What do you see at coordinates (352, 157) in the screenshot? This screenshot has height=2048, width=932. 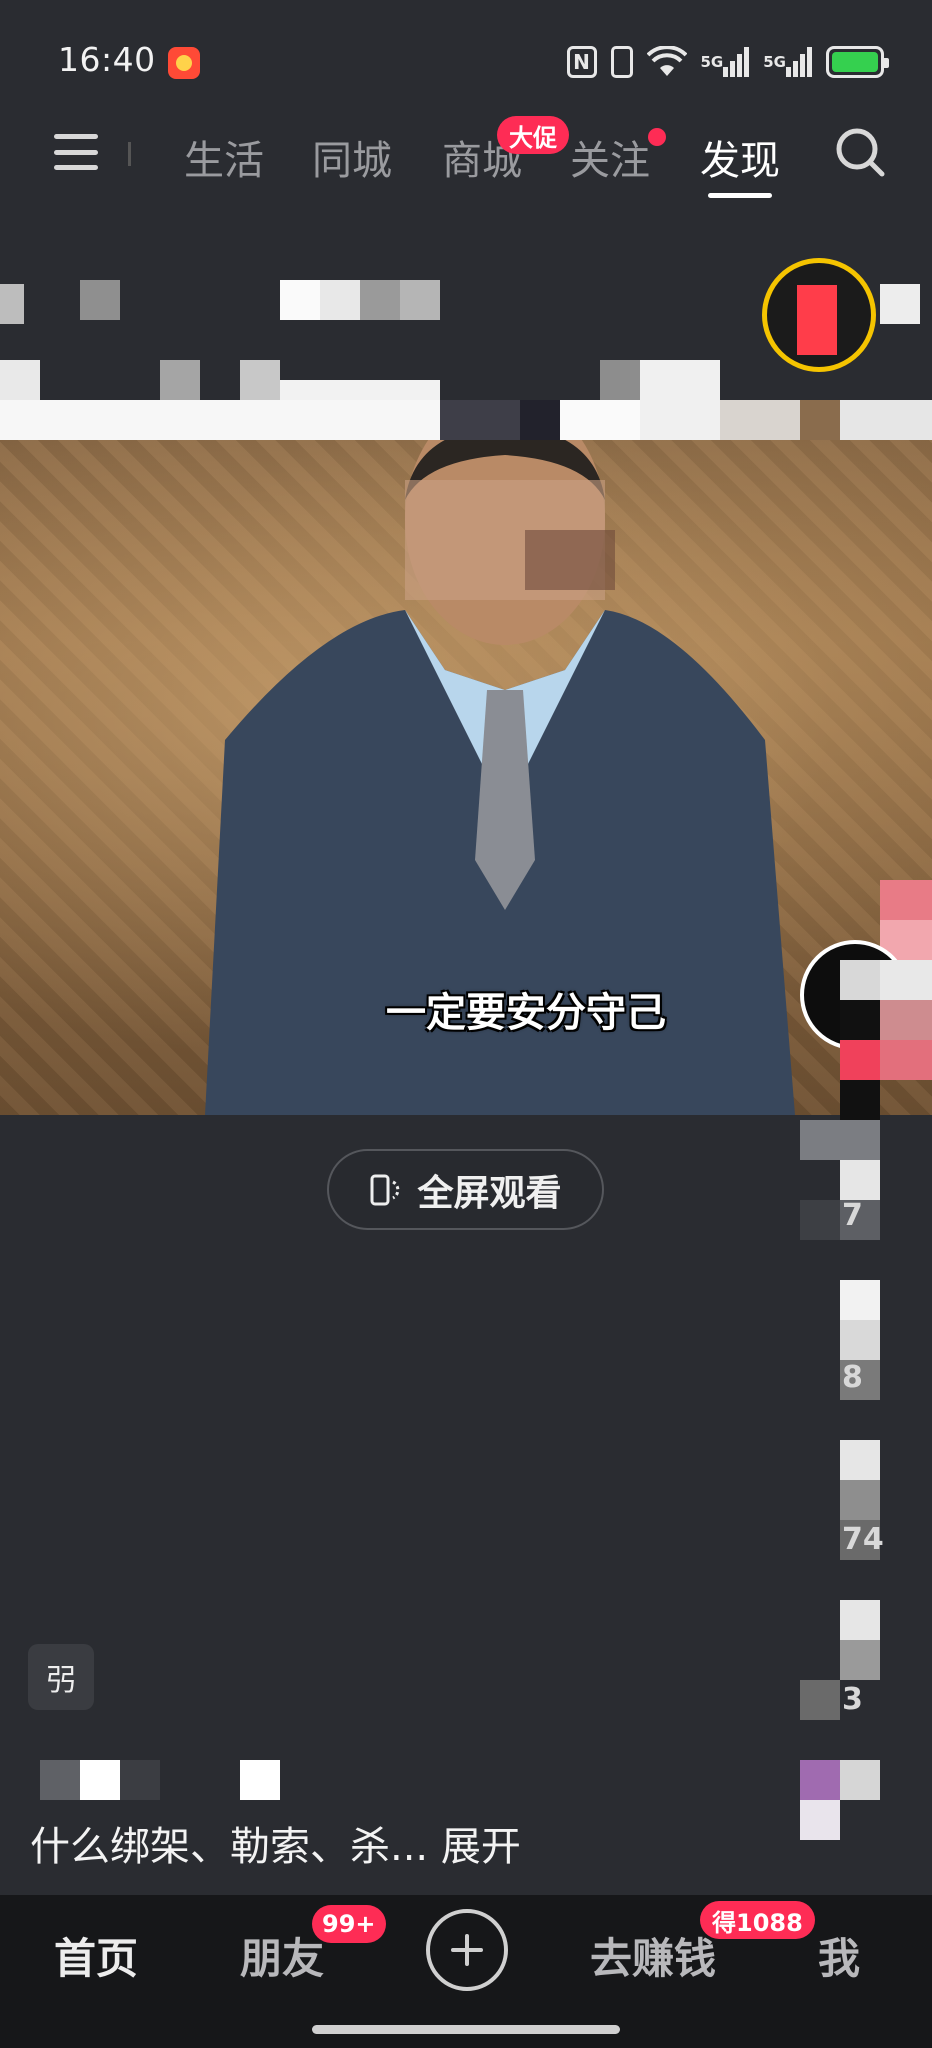 I see `tab-same-city: 同城` at bounding box center [352, 157].